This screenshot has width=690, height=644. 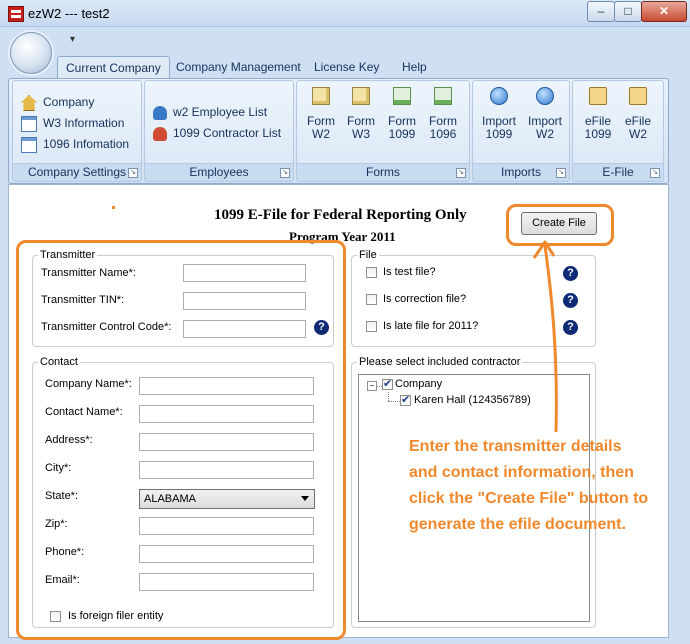 I want to click on company-name-input, so click(x=226, y=386).